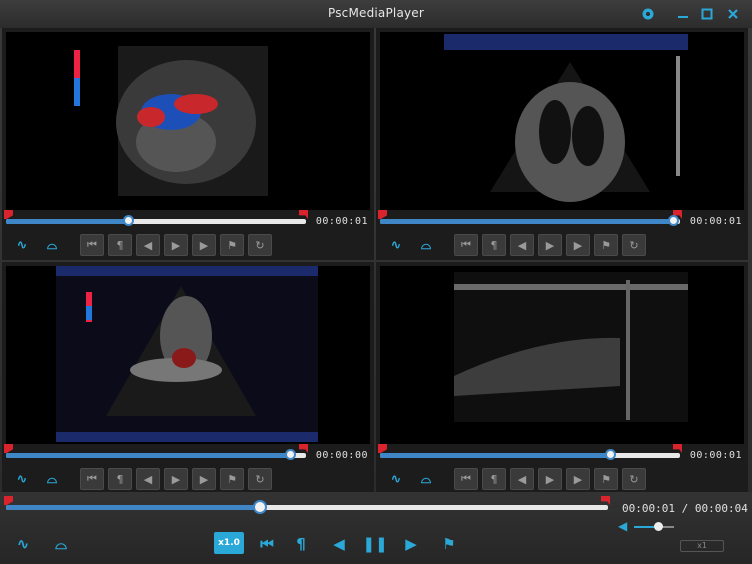 The height and width of the screenshot is (564, 752). Describe the element at coordinates (683, 14) in the screenshot. I see `minimize-icon` at that location.